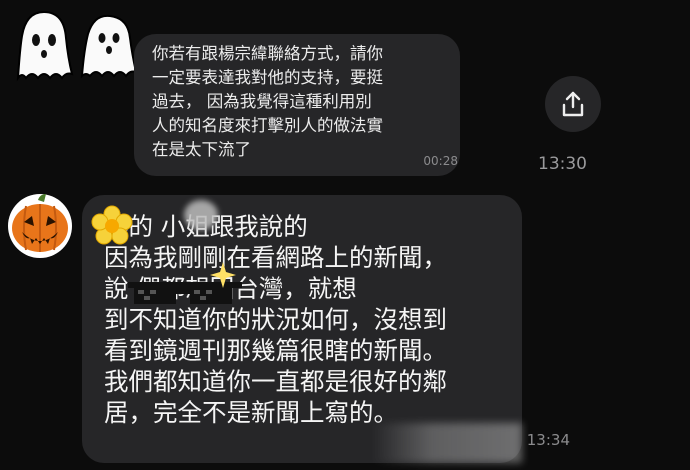 The image size is (690, 470). Describe the element at coordinates (112, 225) in the screenshot. I see `flower-sticker` at that location.